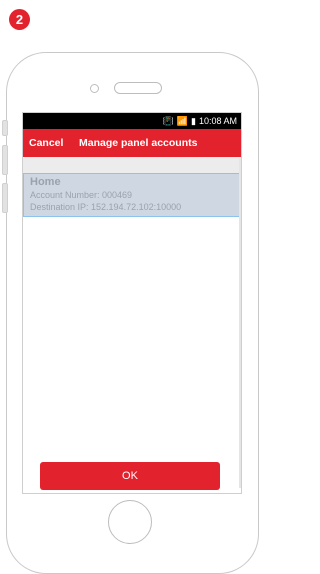  Describe the element at coordinates (182, 120) in the screenshot. I see `wifi-icon: 📶` at that location.